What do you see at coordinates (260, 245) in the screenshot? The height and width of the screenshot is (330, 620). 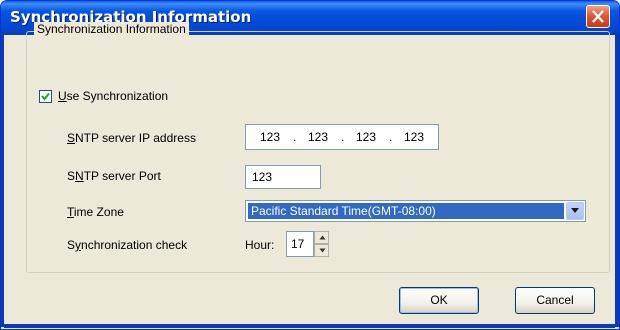 I see `hour-label: Hour:` at bounding box center [260, 245].